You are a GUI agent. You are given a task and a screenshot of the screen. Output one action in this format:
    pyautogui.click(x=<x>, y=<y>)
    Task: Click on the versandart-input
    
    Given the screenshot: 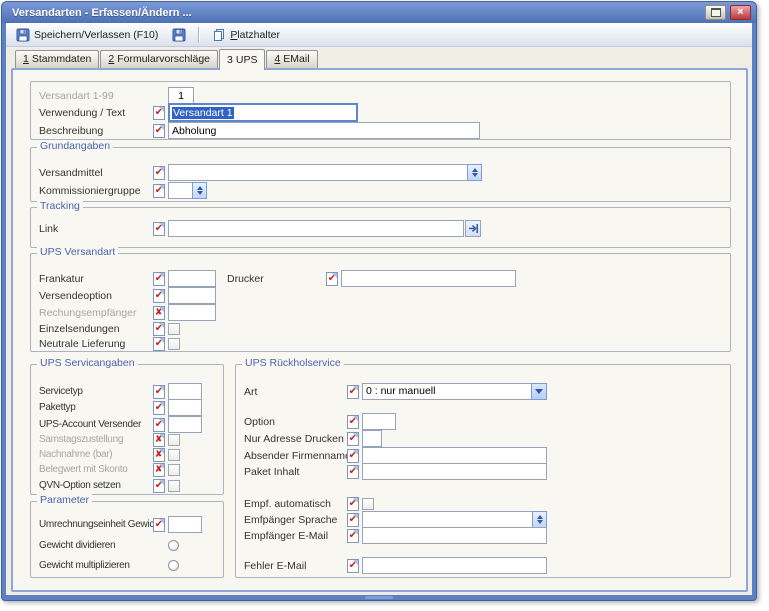 What is the action you would take?
    pyautogui.click(x=181, y=95)
    